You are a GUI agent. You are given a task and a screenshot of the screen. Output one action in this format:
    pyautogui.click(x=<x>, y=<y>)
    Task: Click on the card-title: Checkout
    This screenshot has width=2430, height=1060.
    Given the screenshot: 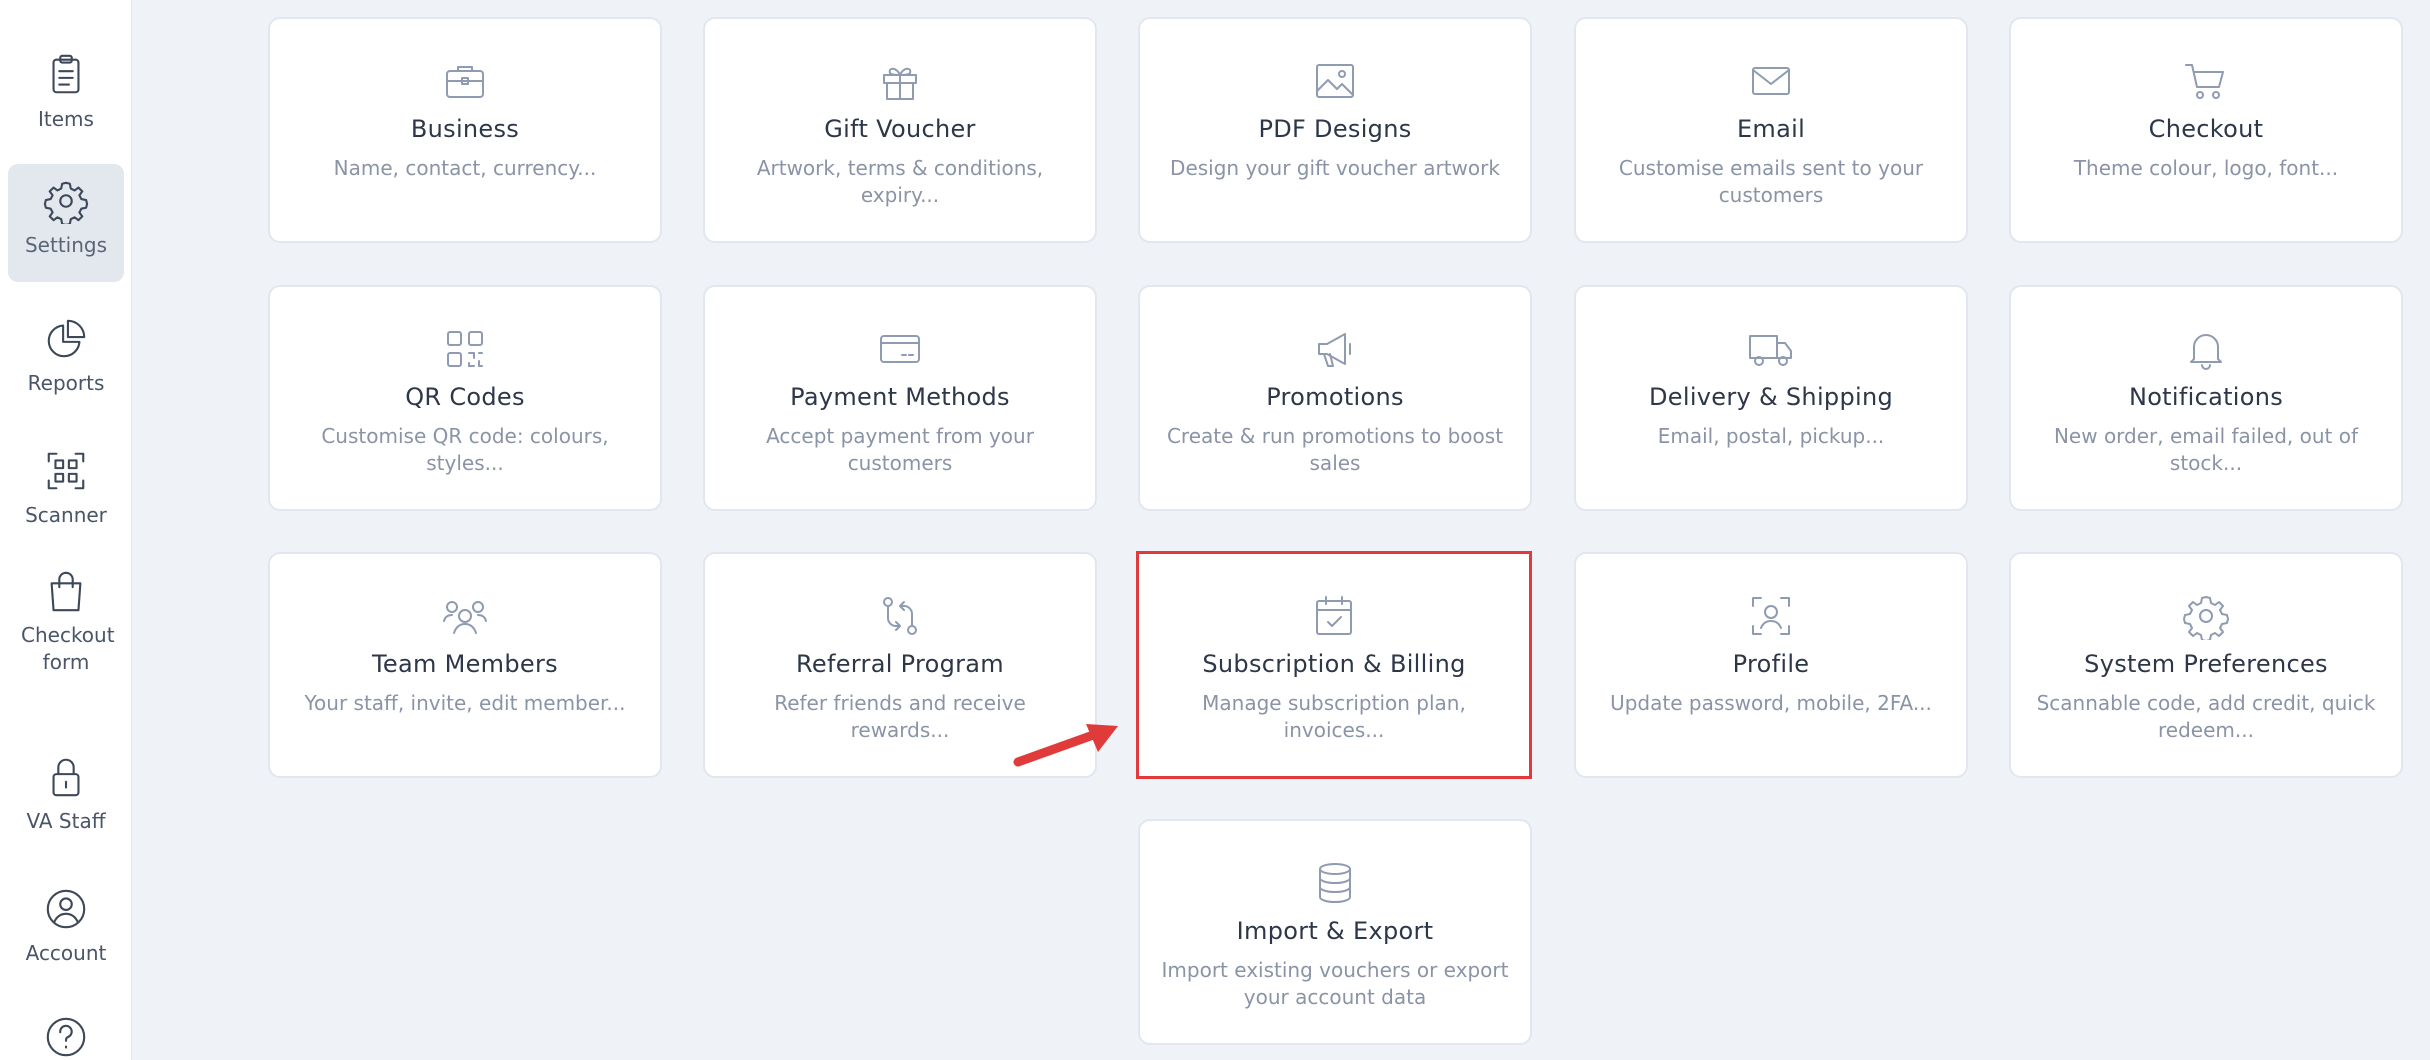 What is the action you would take?
    pyautogui.click(x=2206, y=129)
    